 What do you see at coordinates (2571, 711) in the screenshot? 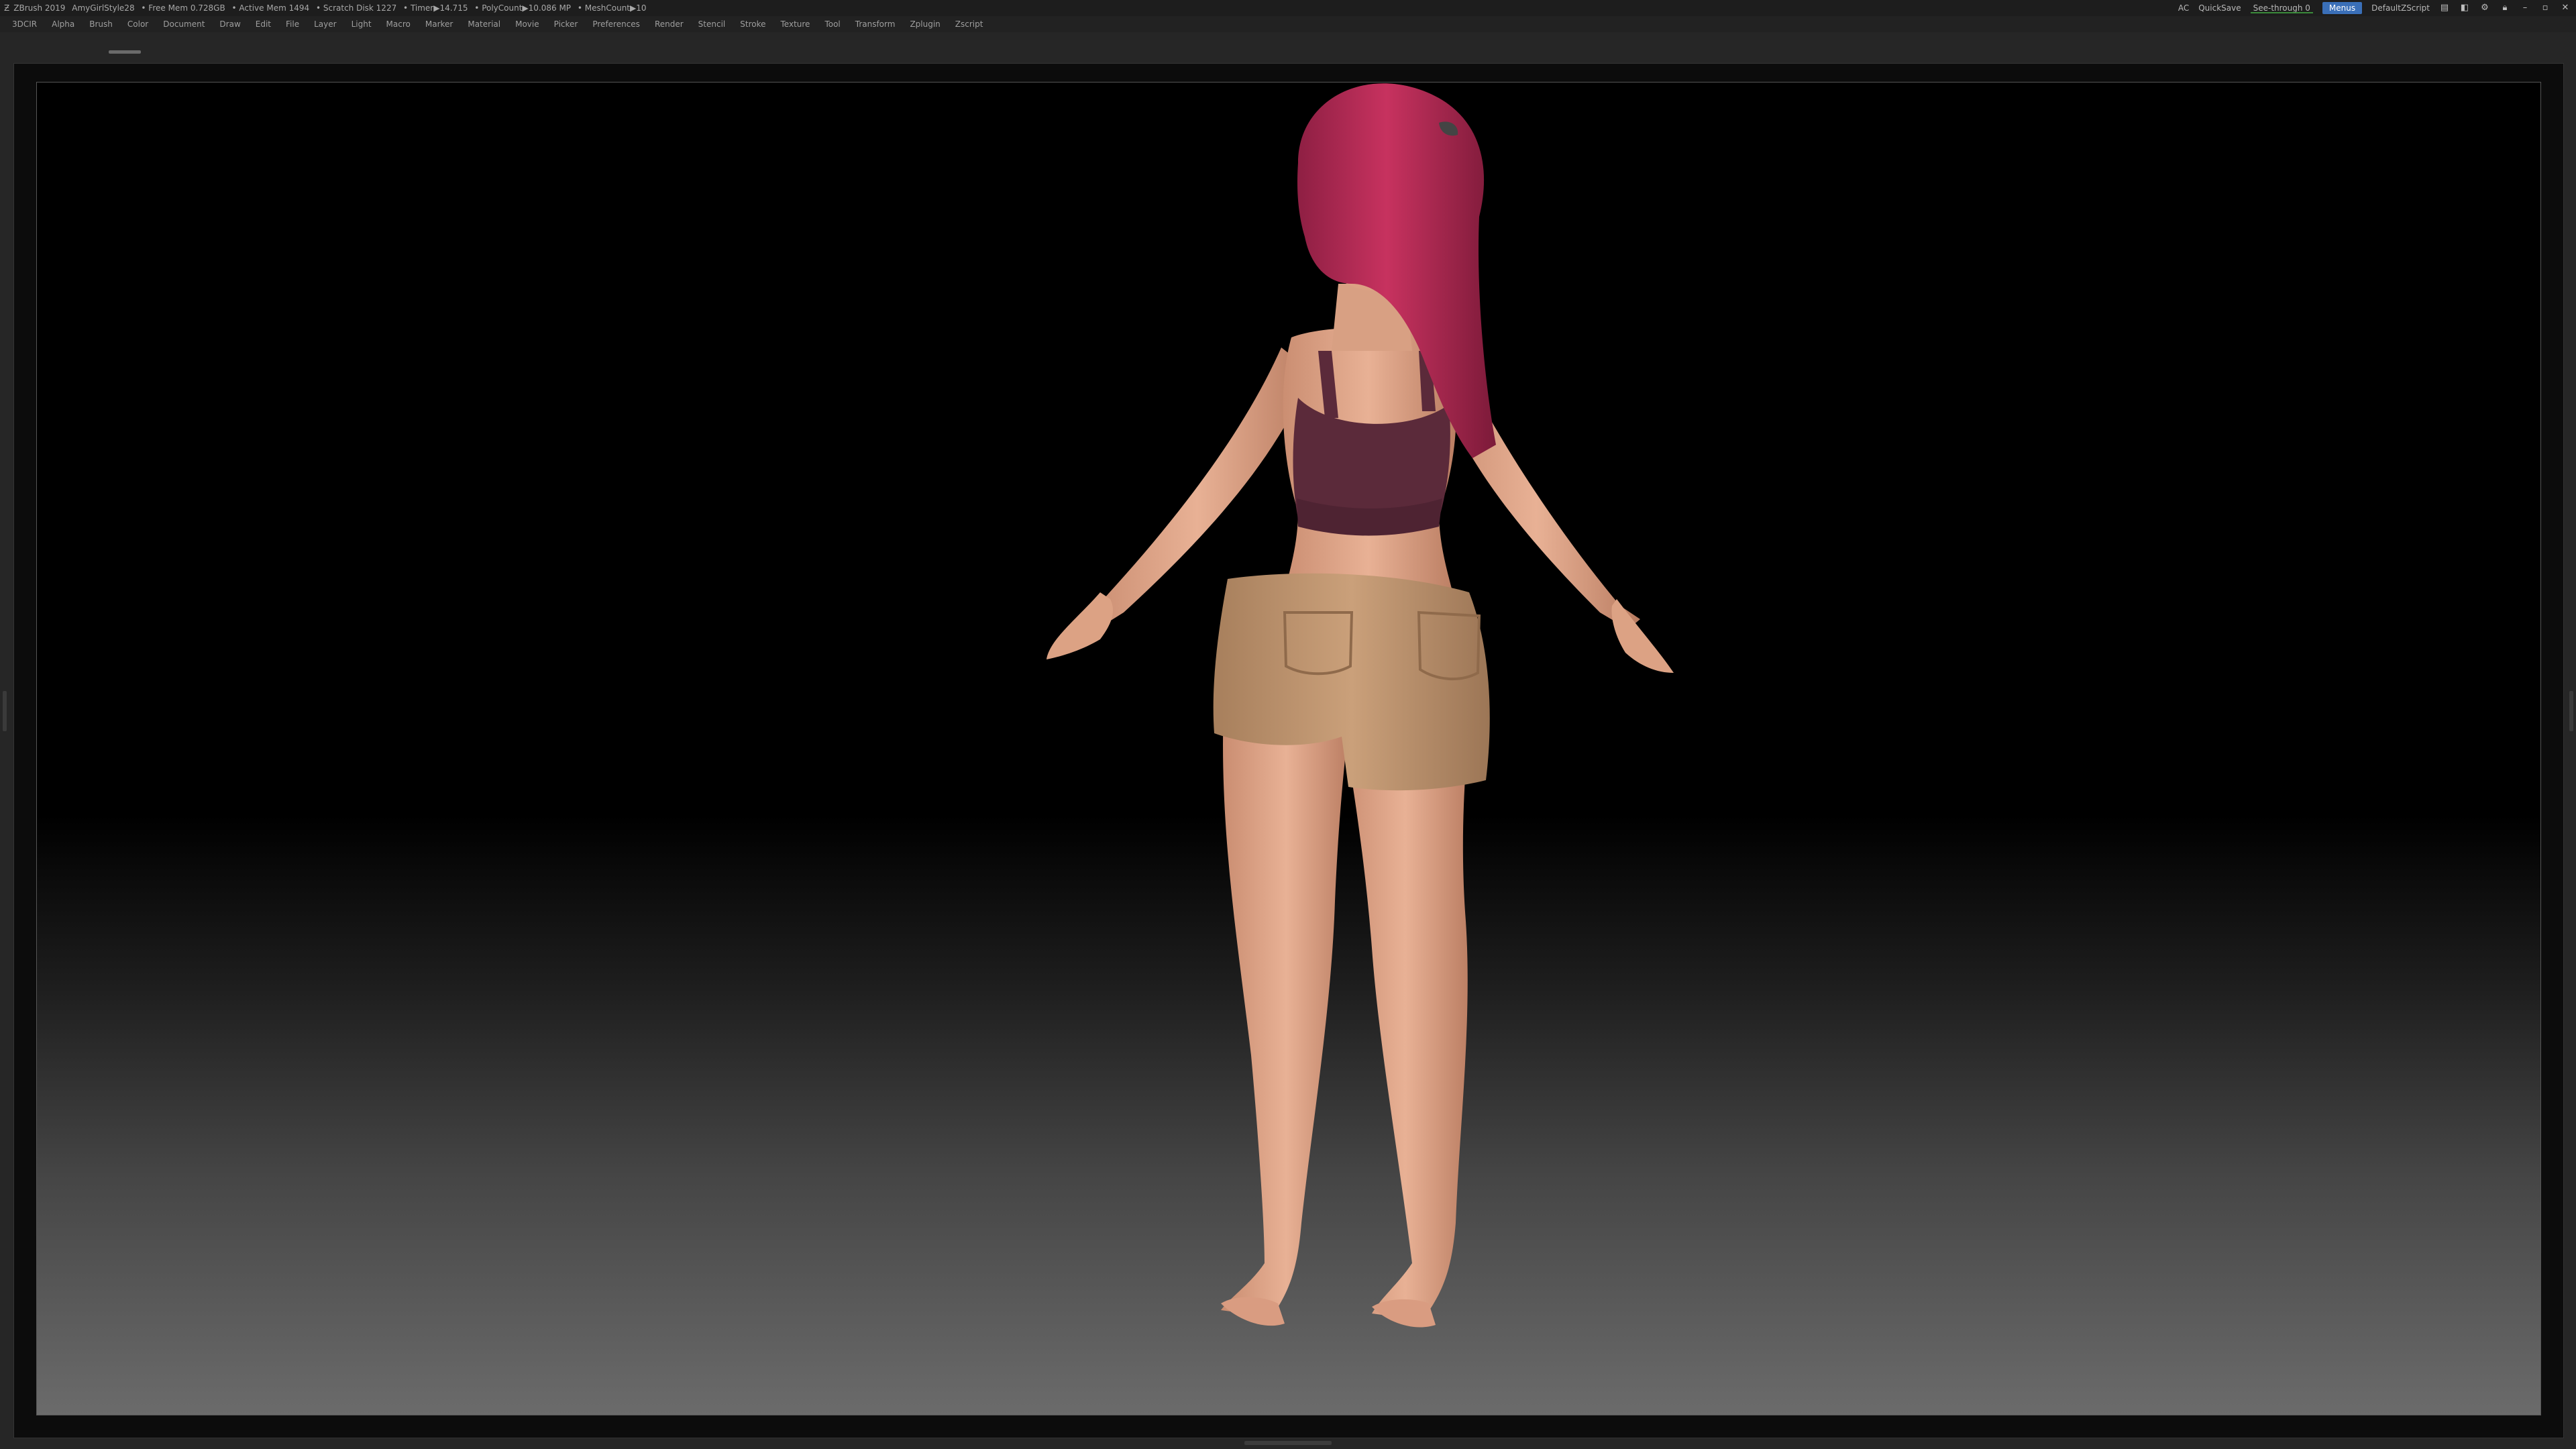
I see `right-side-tab` at bounding box center [2571, 711].